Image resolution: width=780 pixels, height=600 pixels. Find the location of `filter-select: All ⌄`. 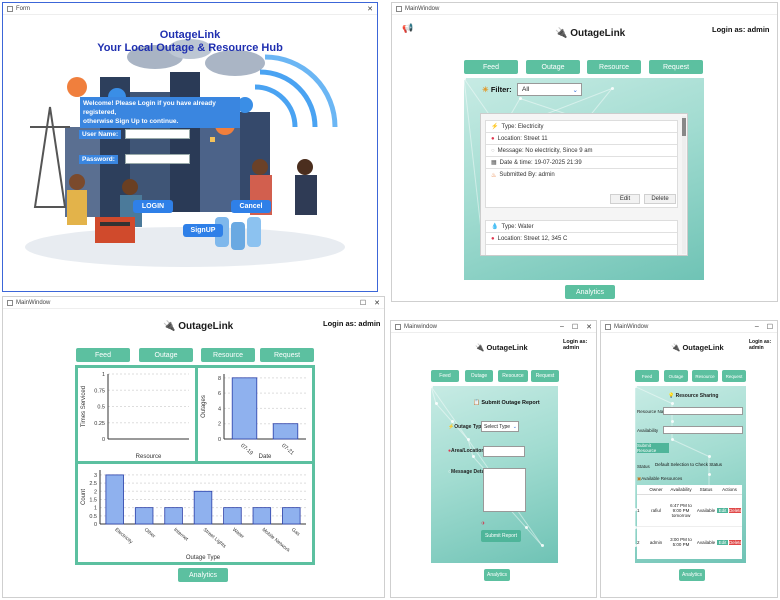

filter-select: All ⌄ is located at coordinates (549, 89).